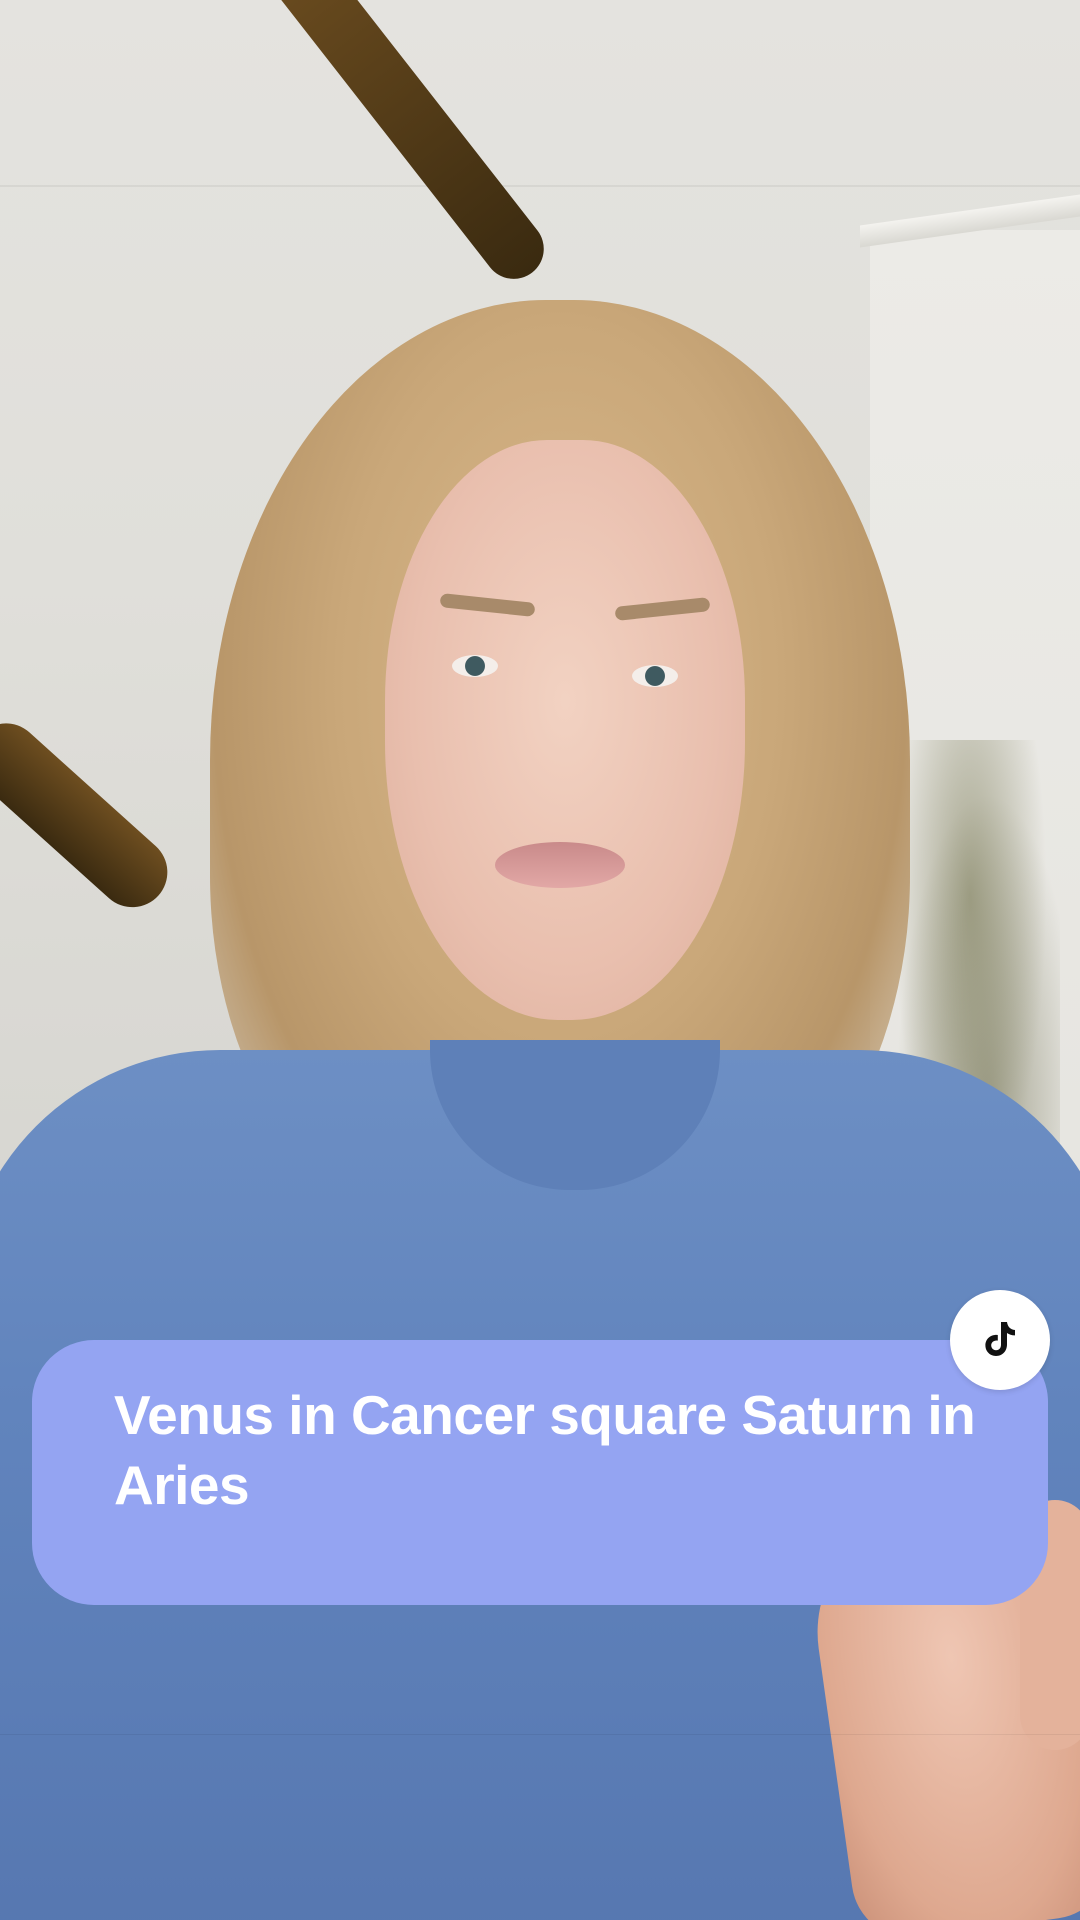 This screenshot has height=1920, width=1080. Describe the element at coordinates (540, 186) in the screenshot. I see `ceiling-edge` at that location.